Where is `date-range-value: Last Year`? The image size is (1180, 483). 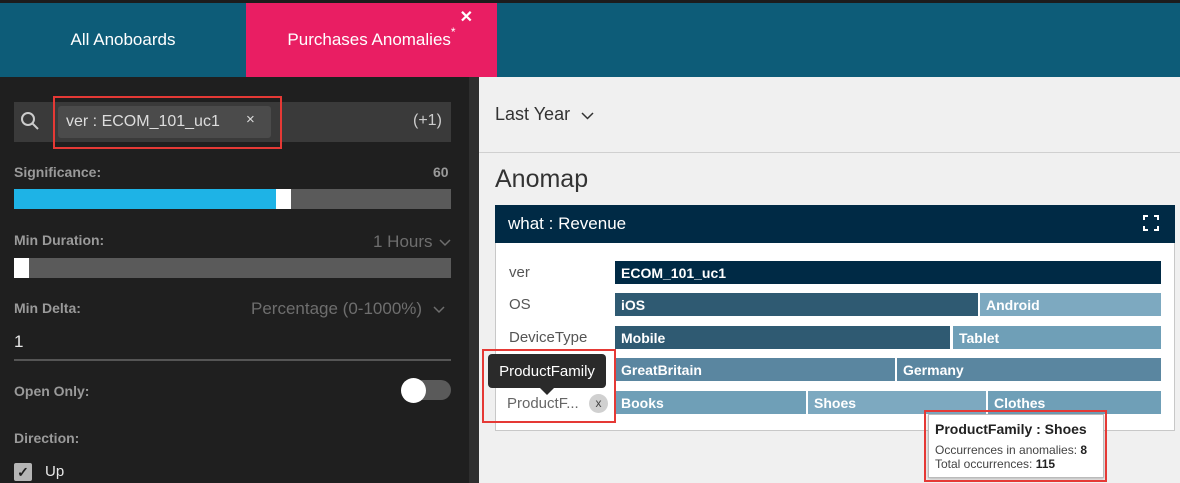 date-range-value: Last Year is located at coordinates (533, 114).